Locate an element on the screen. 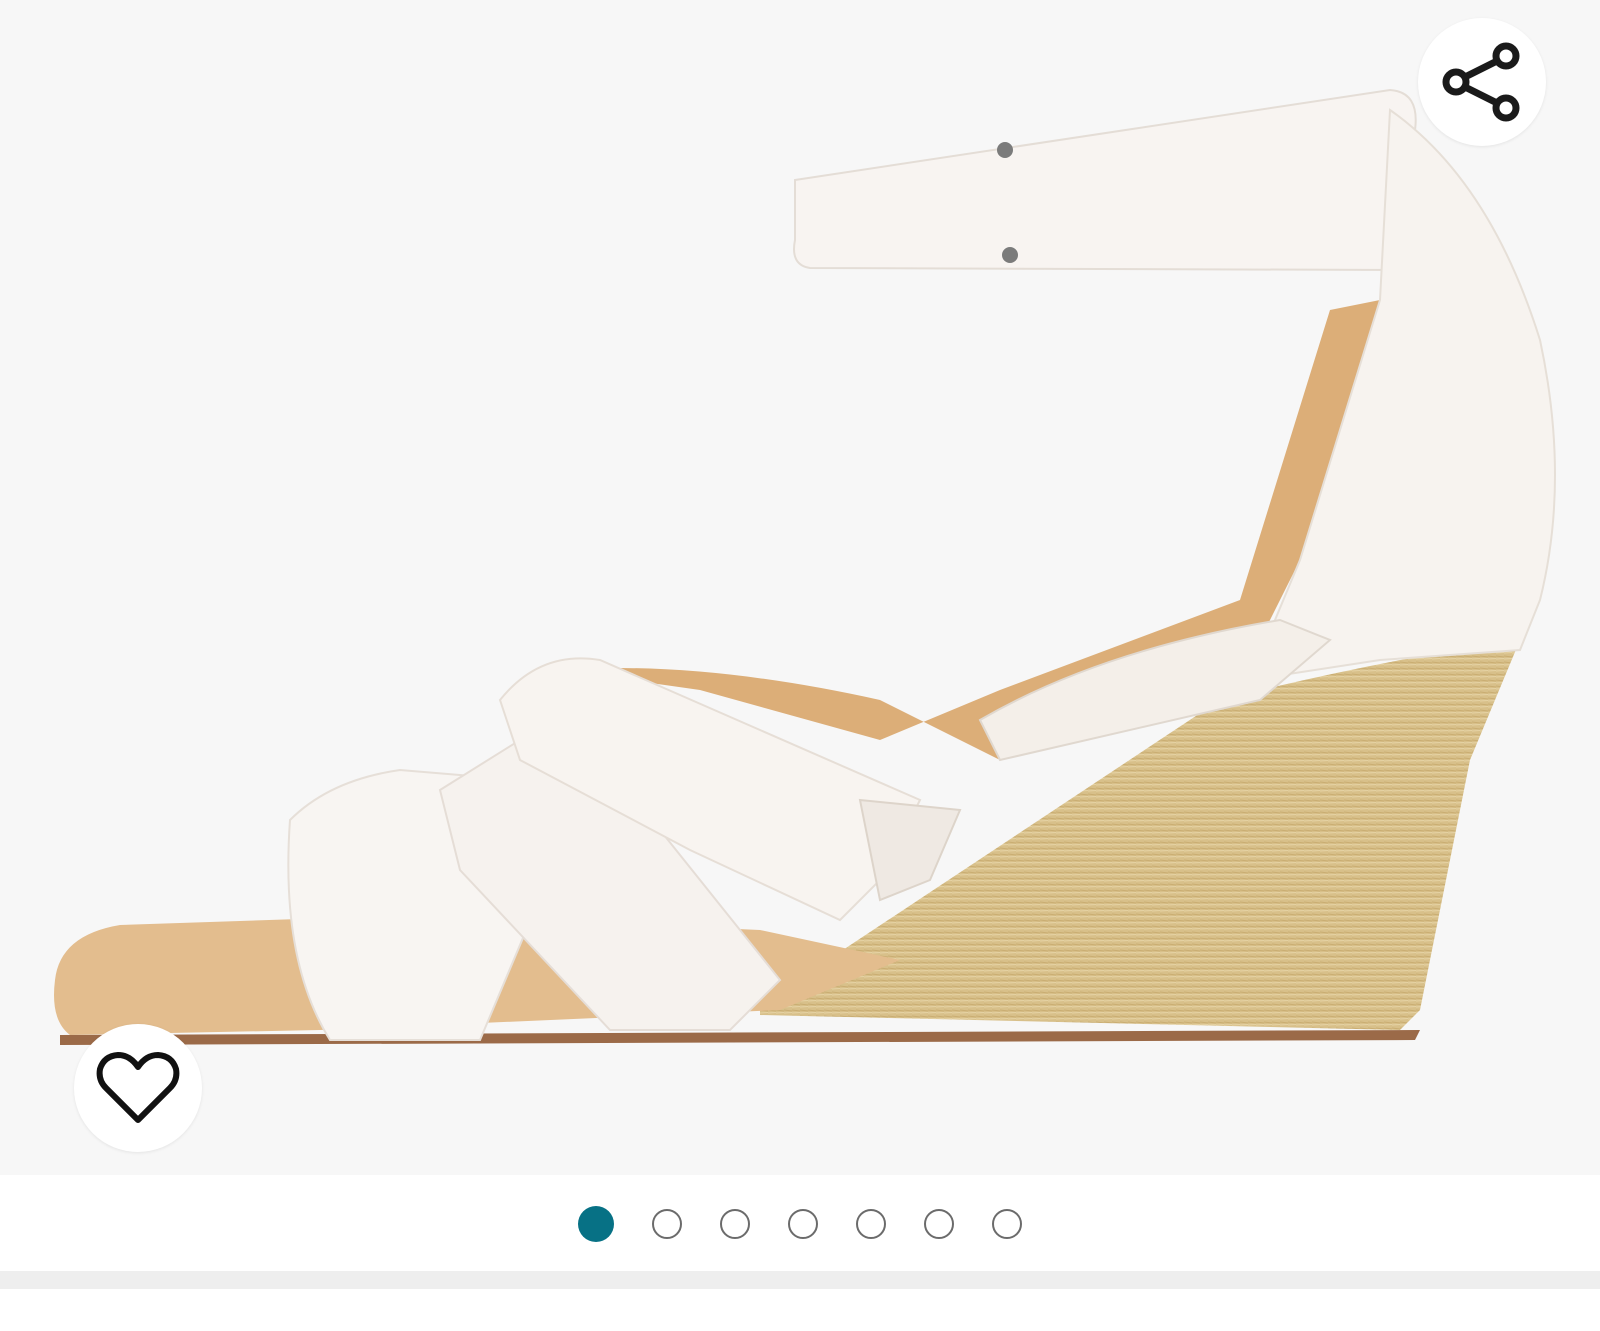  add-to-wishlist-button is located at coordinates (138, 1088).